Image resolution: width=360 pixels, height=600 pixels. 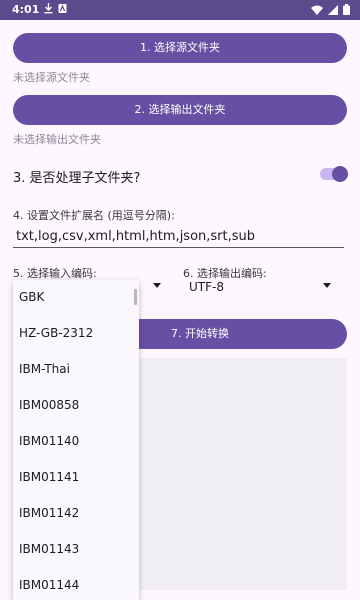 What do you see at coordinates (327, 285) in the screenshot?
I see `output-encoding-chevron-down-icon` at bounding box center [327, 285].